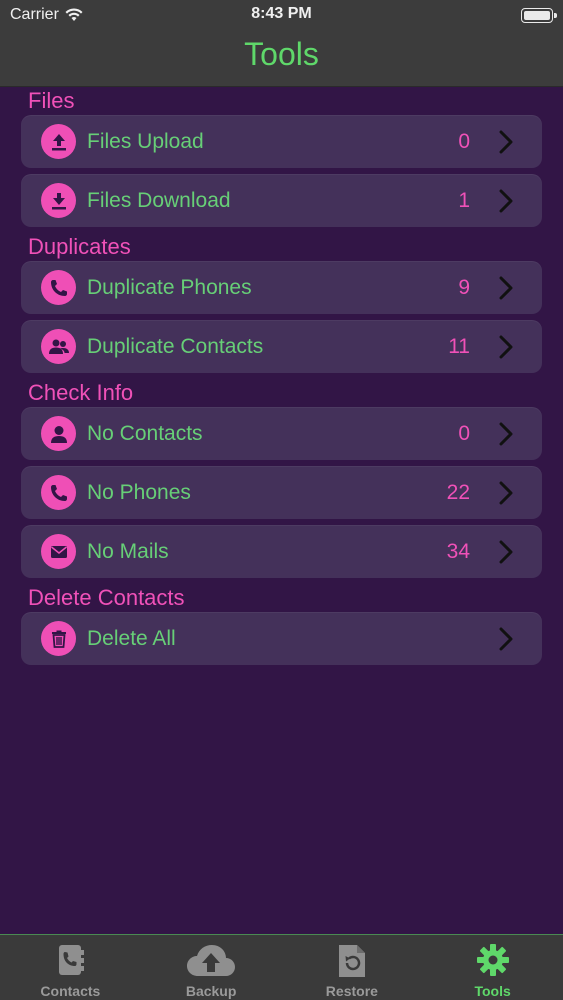 The height and width of the screenshot is (1000, 563). What do you see at coordinates (459, 346) in the screenshot?
I see `row-count: 11` at bounding box center [459, 346].